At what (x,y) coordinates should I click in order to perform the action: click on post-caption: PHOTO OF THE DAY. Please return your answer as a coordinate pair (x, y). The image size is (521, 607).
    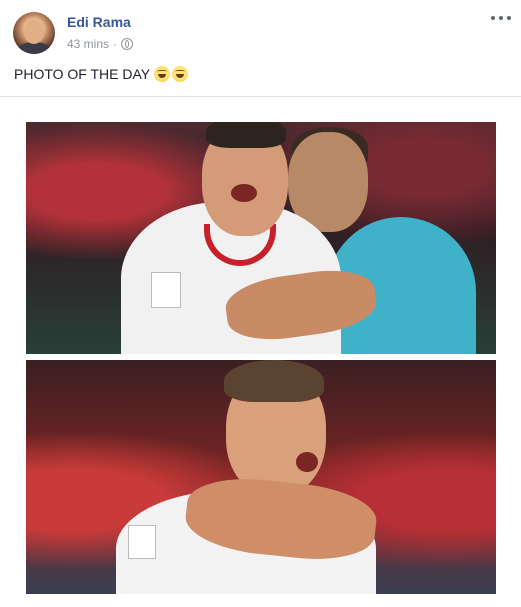
    Looking at the image, I should click on (101, 74).